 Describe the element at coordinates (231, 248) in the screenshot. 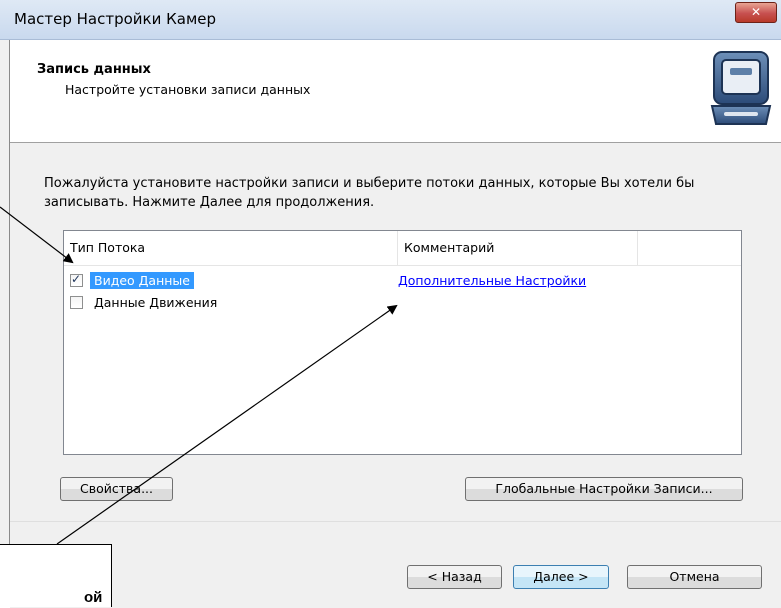

I see `column-header-stream-type: Тип Потока` at that location.